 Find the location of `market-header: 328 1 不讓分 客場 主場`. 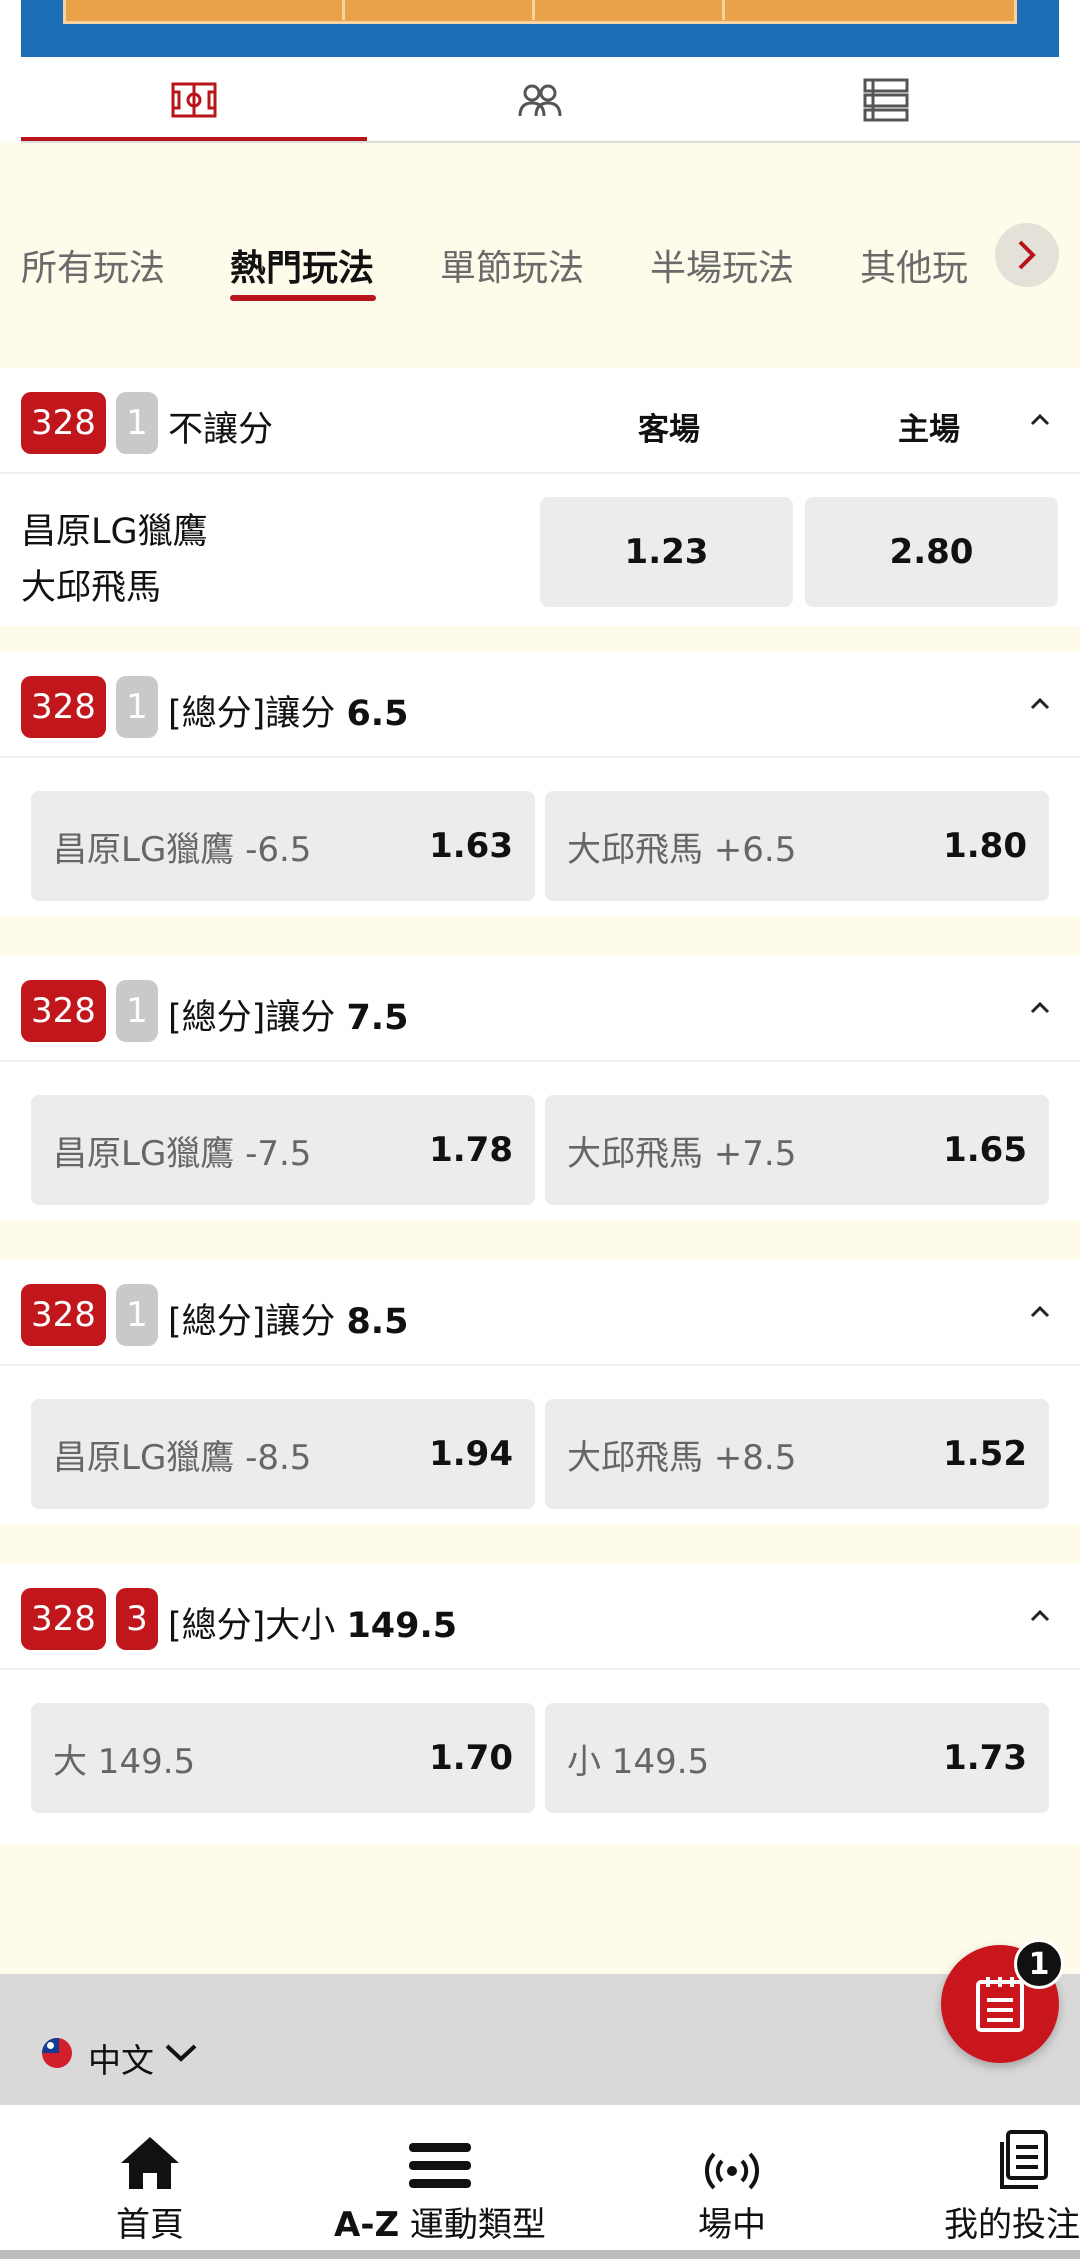

market-header: 328 1 不讓分 客場 主場 is located at coordinates (540, 421).